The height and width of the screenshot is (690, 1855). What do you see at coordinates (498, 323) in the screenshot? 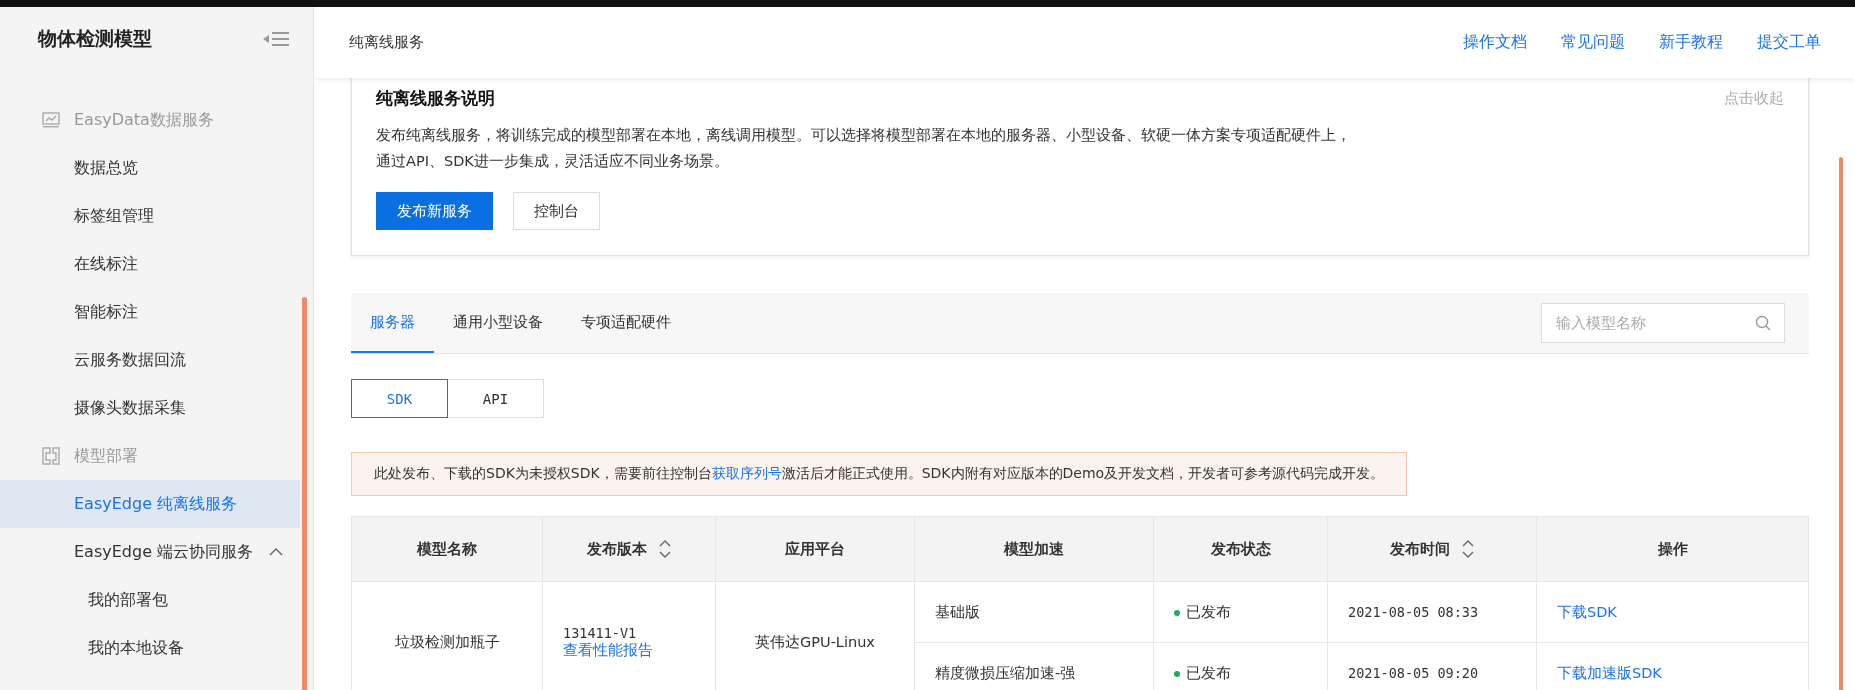
I see `tab: 通用小型设备` at bounding box center [498, 323].